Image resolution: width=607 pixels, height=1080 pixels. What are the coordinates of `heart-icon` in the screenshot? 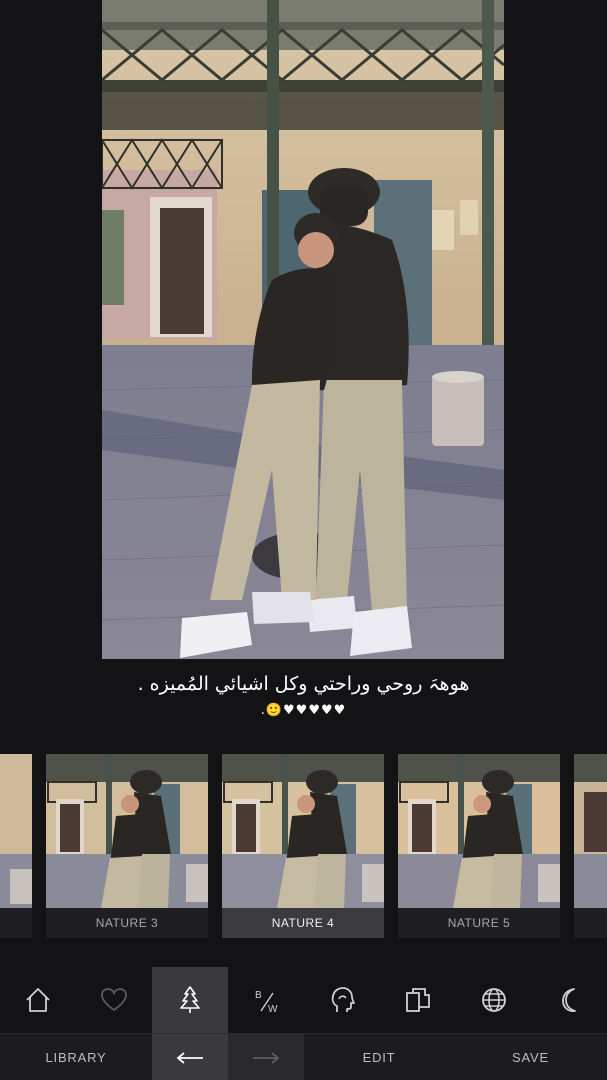 It's located at (114, 1000).